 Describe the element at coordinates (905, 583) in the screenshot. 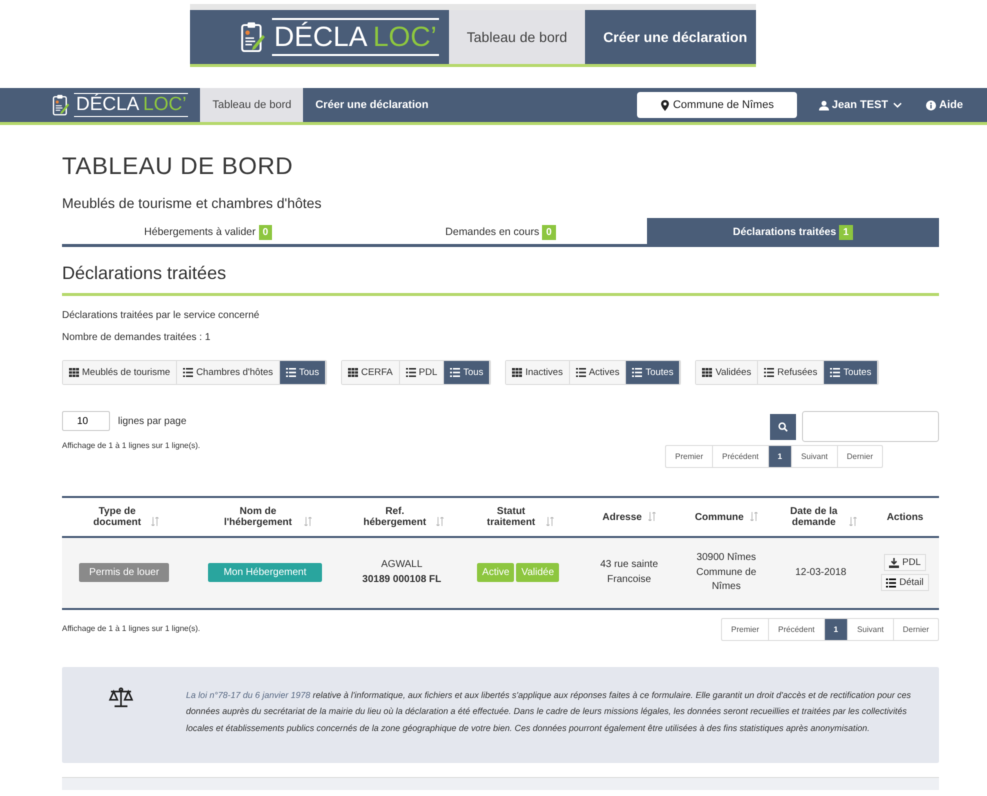

I see `detail-button: Détail` at that location.